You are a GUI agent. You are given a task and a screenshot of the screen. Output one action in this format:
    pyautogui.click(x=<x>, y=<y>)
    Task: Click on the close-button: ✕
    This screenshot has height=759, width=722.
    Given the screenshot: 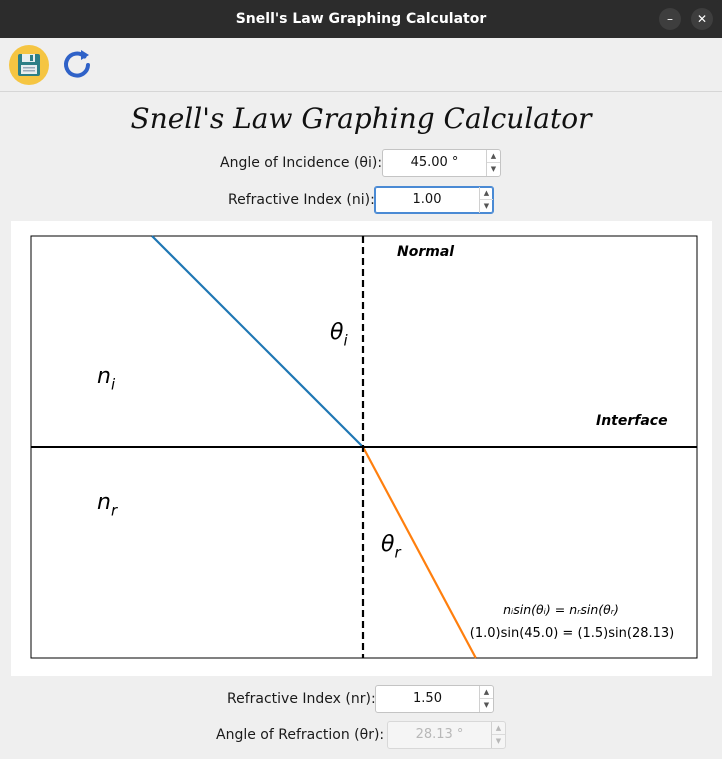 What is the action you would take?
    pyautogui.click(x=702, y=19)
    